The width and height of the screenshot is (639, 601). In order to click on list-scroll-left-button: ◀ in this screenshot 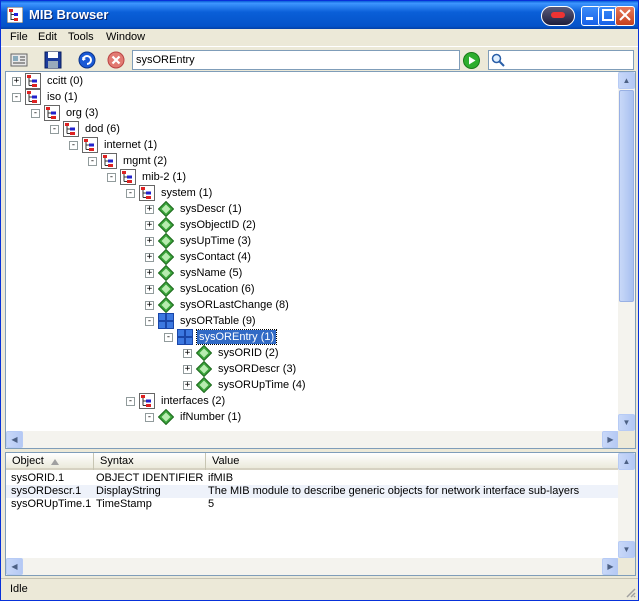, I will do `click(14, 566)`.